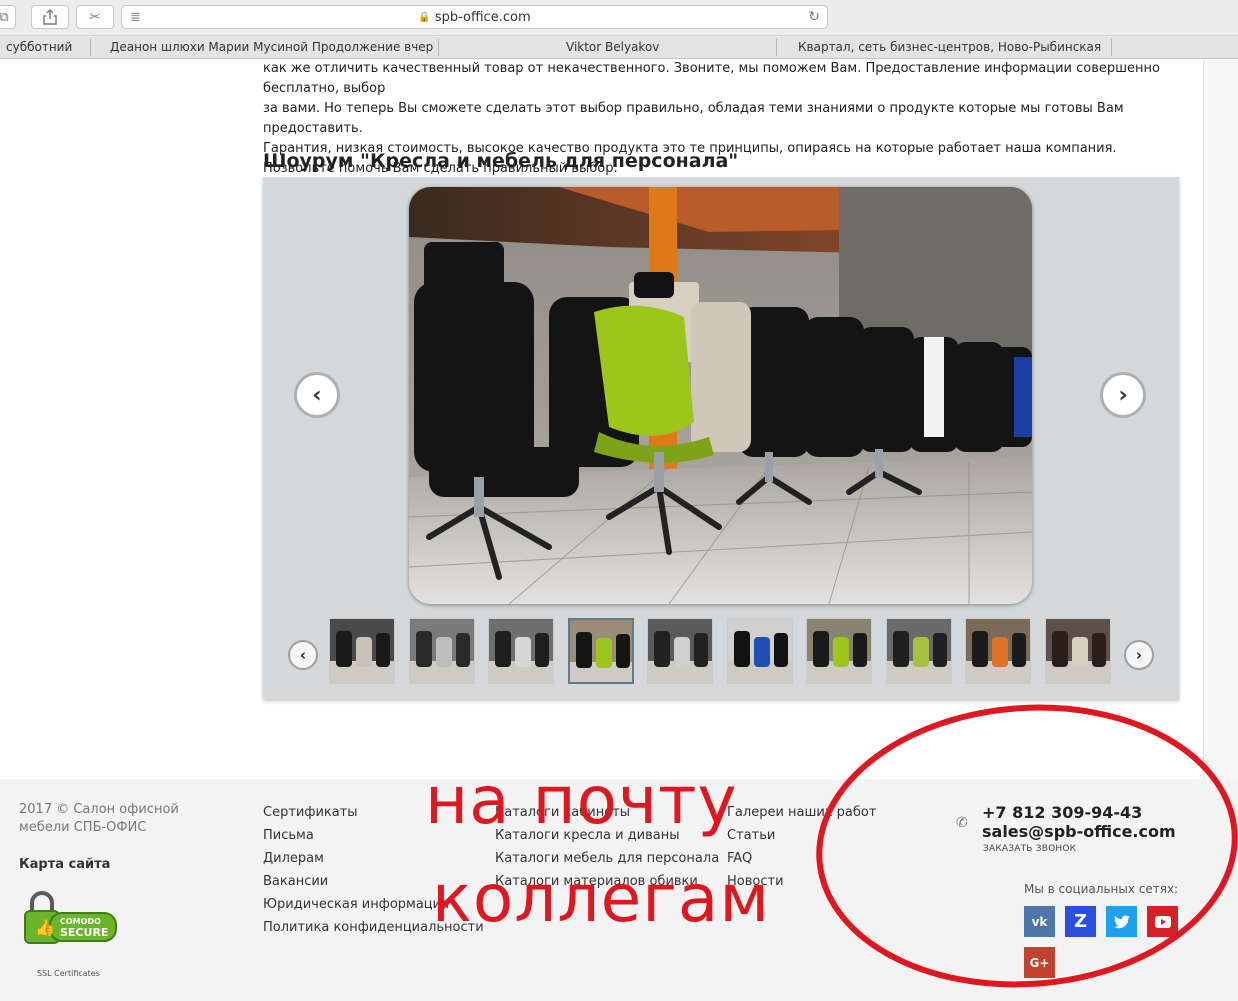  I want to click on footer-link: Сертификаты, so click(373, 812).